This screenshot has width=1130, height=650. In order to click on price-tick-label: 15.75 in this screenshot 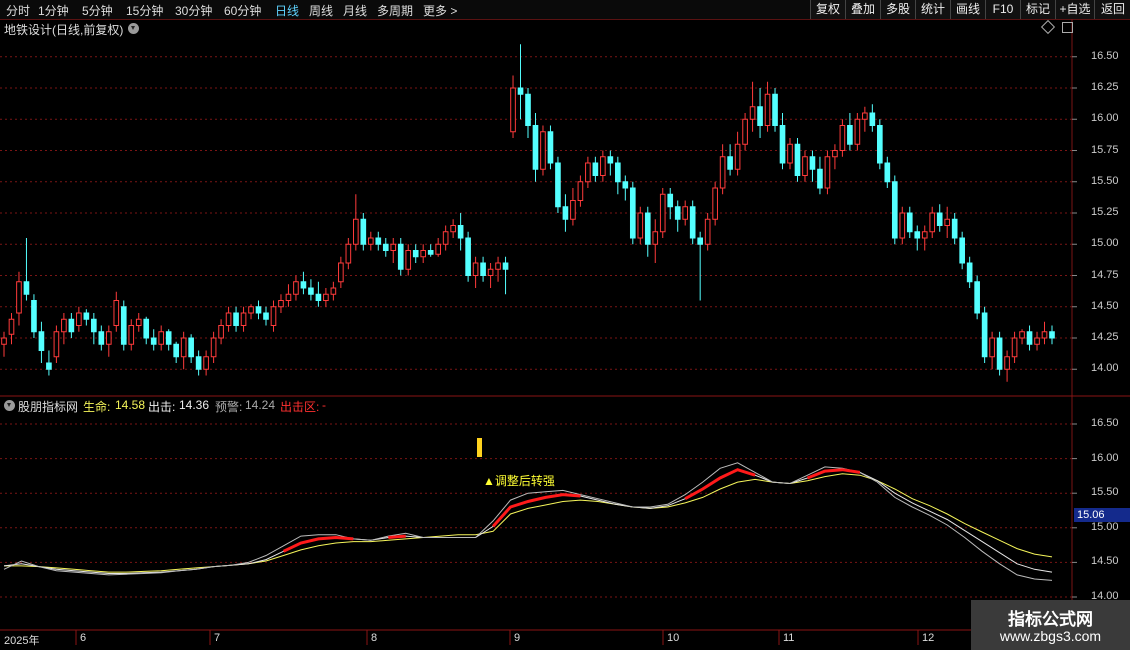, I will do `click(1105, 149)`.